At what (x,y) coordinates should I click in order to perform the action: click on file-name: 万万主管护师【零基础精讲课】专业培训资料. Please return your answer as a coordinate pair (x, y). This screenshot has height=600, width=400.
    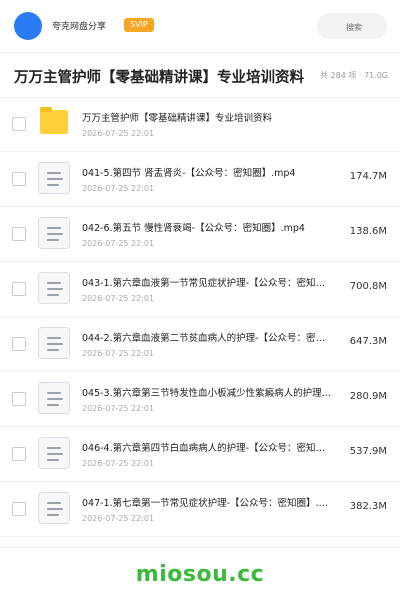
    Looking at the image, I should click on (208, 117).